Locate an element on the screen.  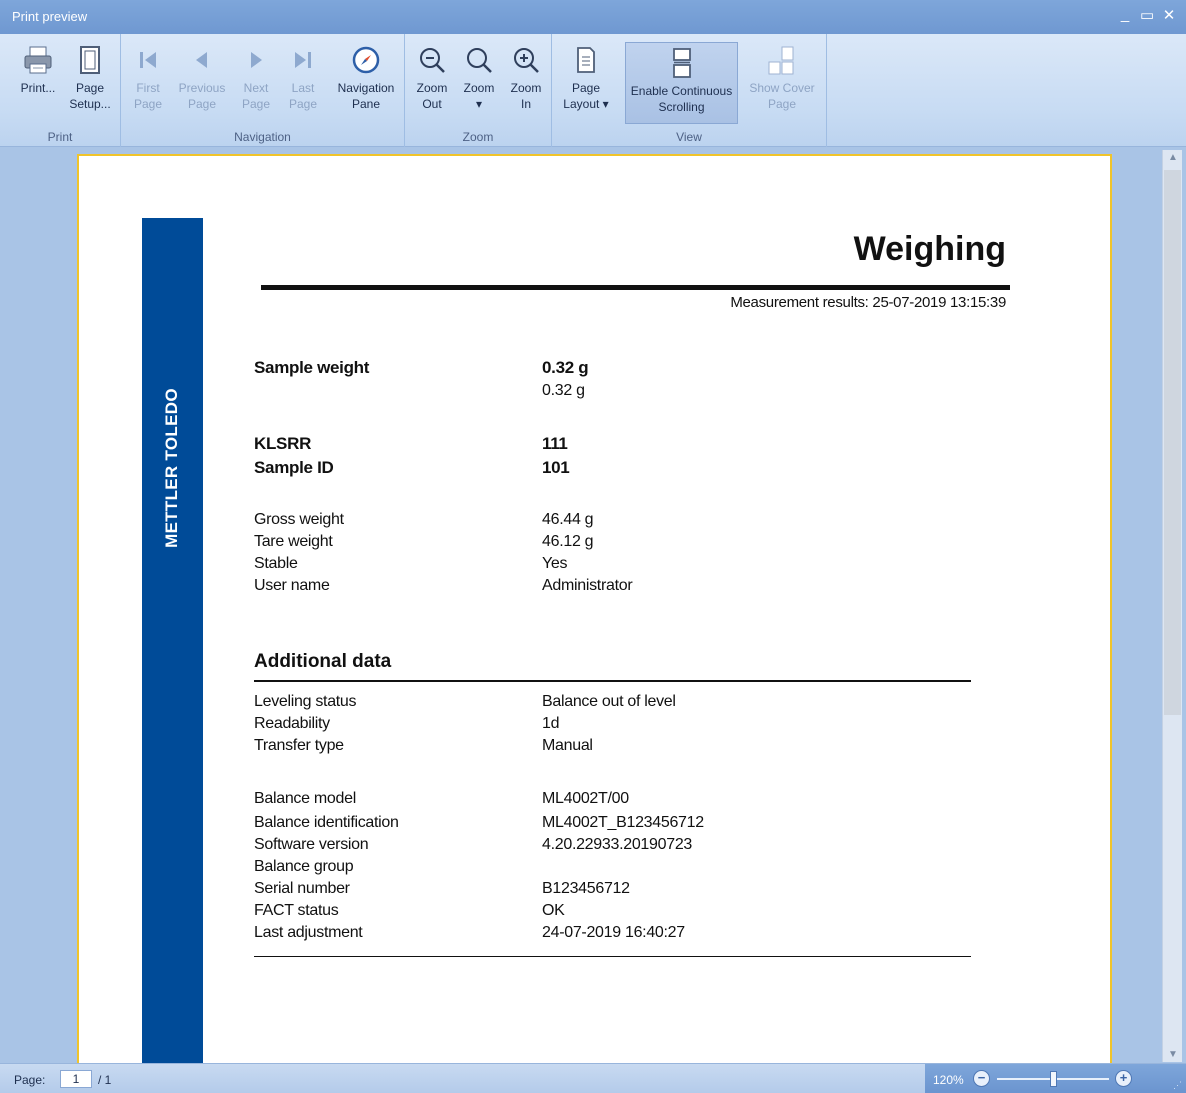
zoom-out-icon is located at coordinates (432, 60).